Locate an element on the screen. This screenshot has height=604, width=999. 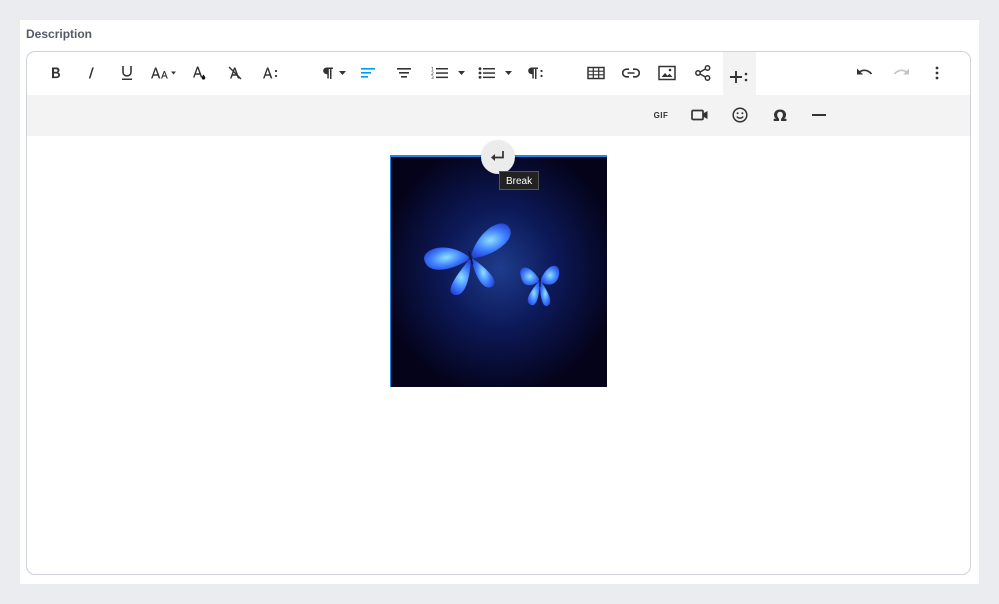
clear-formatting-button is located at coordinates (235, 73).